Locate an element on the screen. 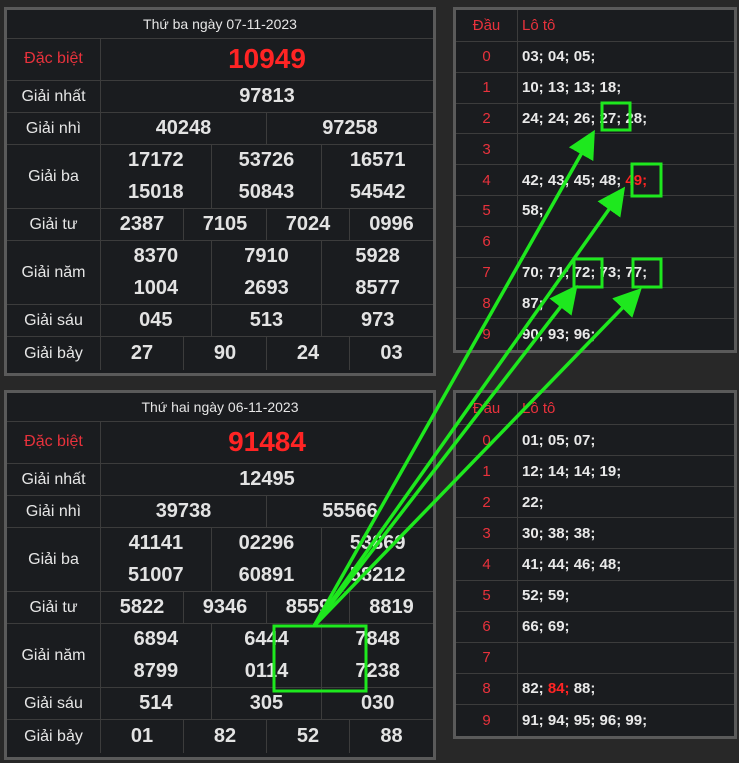 This screenshot has width=739, height=763. loto-tails: 12; 14; 14; 19; is located at coordinates (626, 472).